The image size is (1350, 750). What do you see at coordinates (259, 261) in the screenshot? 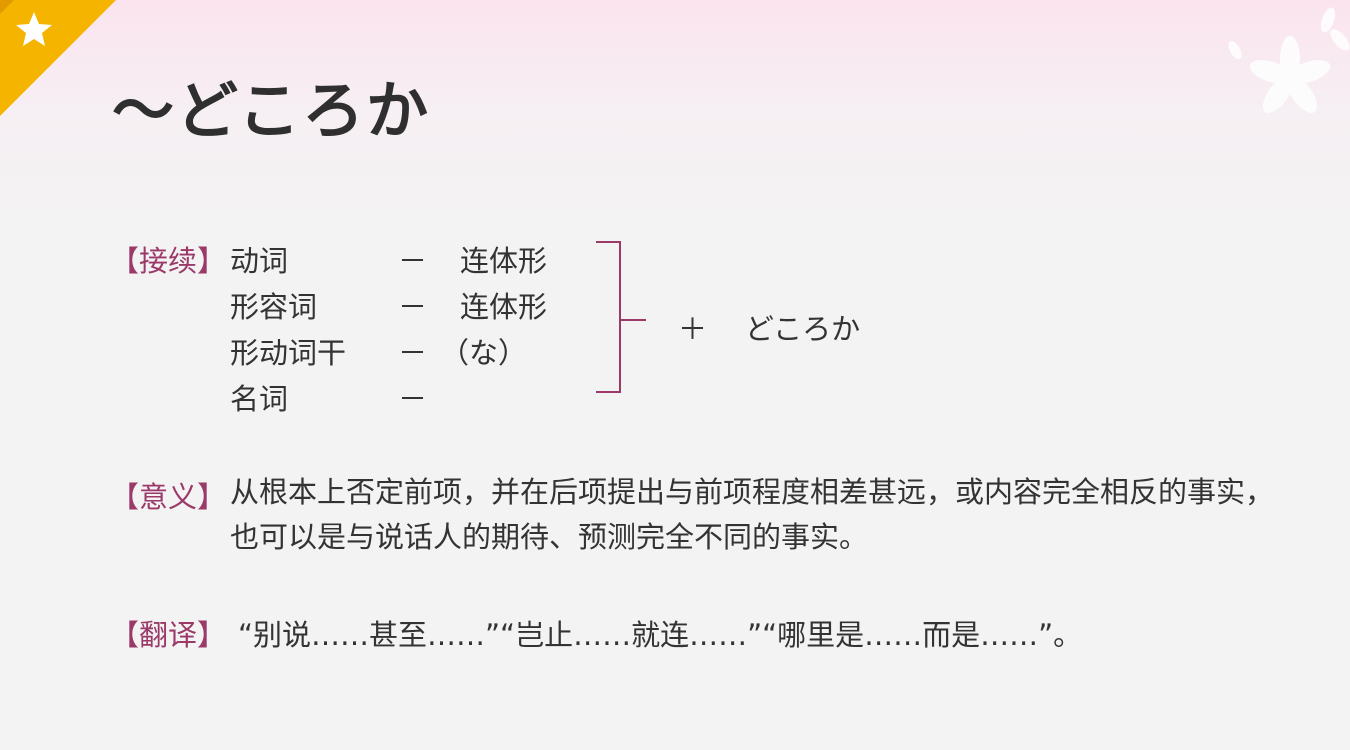
I see `connection-row-word: 动词` at bounding box center [259, 261].